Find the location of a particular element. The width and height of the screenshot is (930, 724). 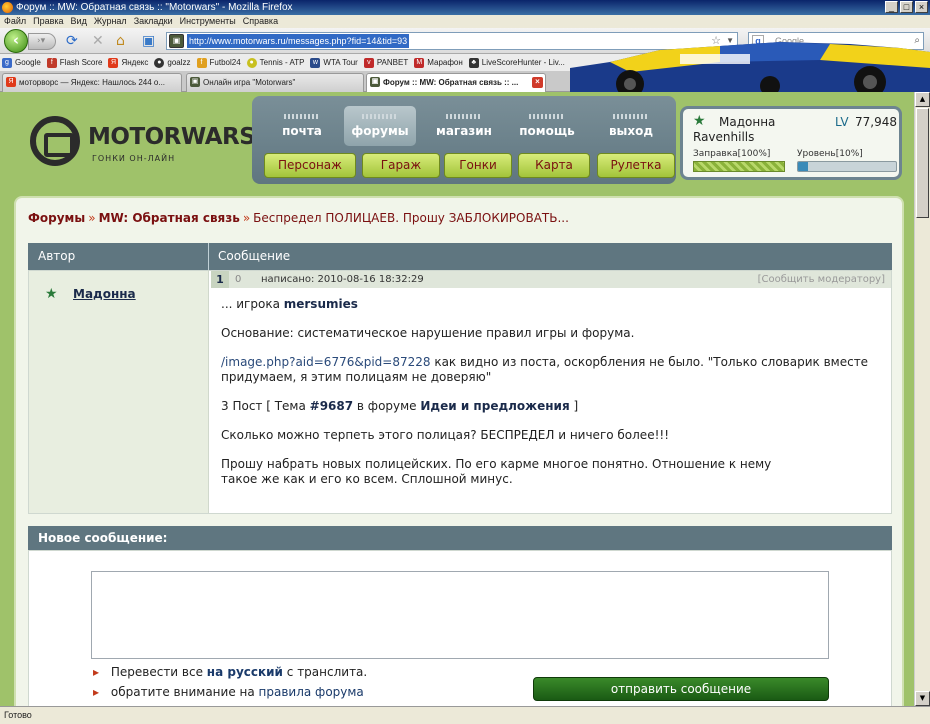

window-controls: _ □ × is located at coordinates (906, 7).